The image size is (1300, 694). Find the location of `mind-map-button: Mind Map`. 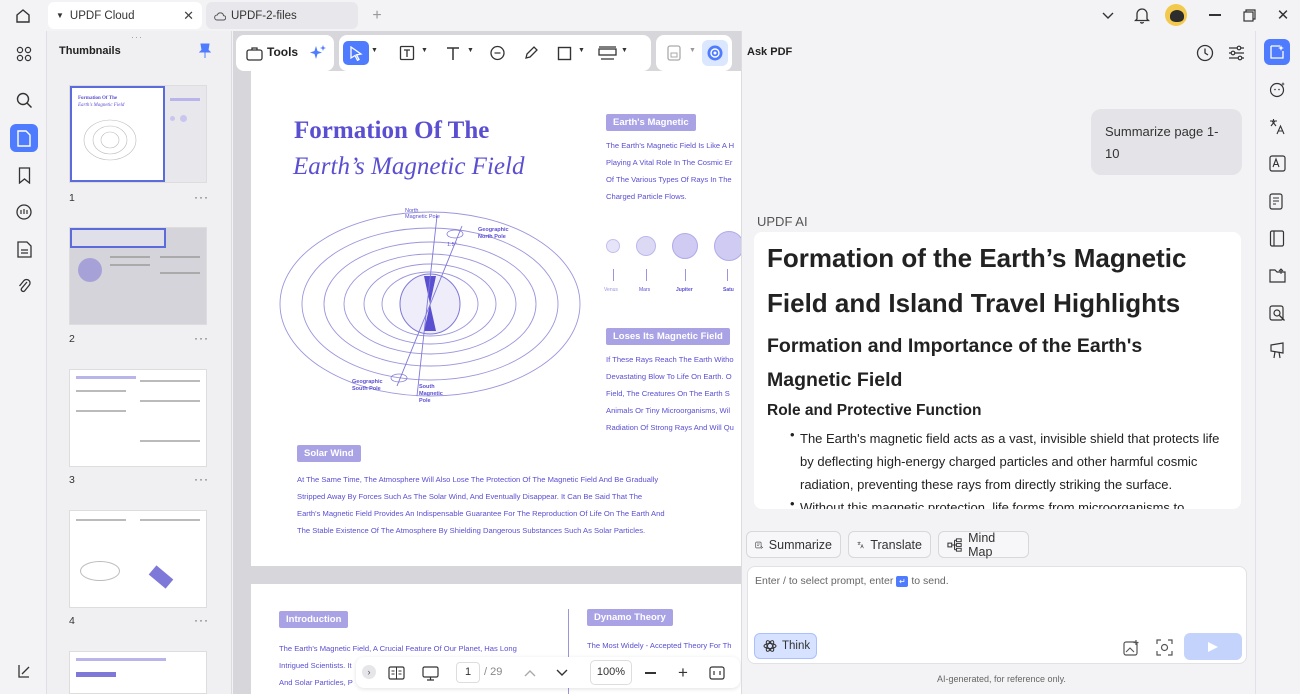

mind-map-button: Mind Map is located at coordinates (983, 545).